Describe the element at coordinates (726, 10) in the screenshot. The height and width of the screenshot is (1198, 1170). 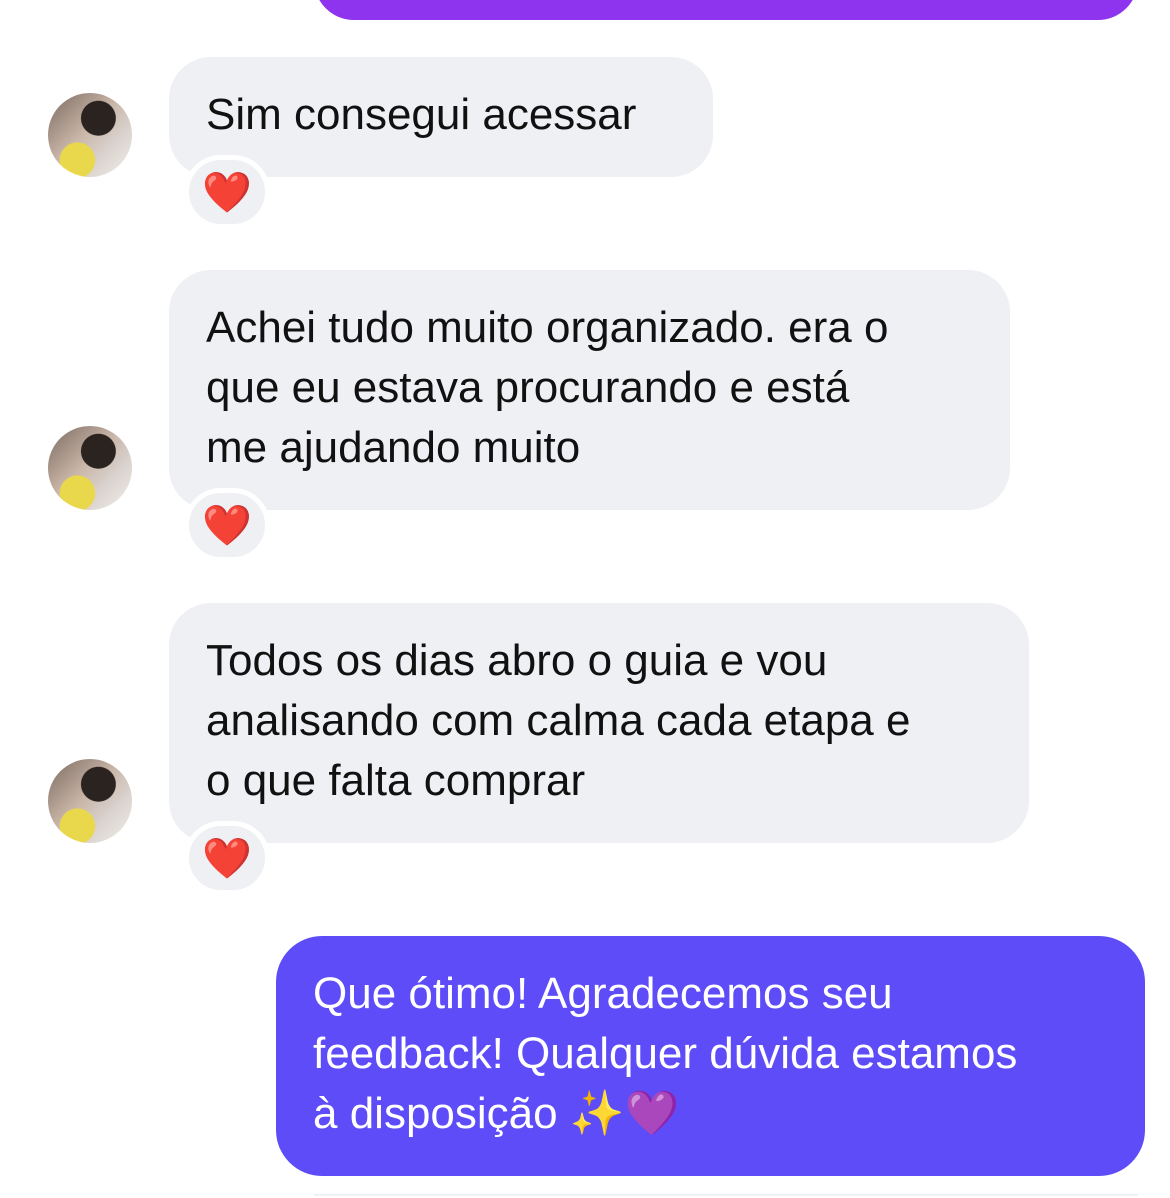
I see `previous-sent-message-bubble` at that location.